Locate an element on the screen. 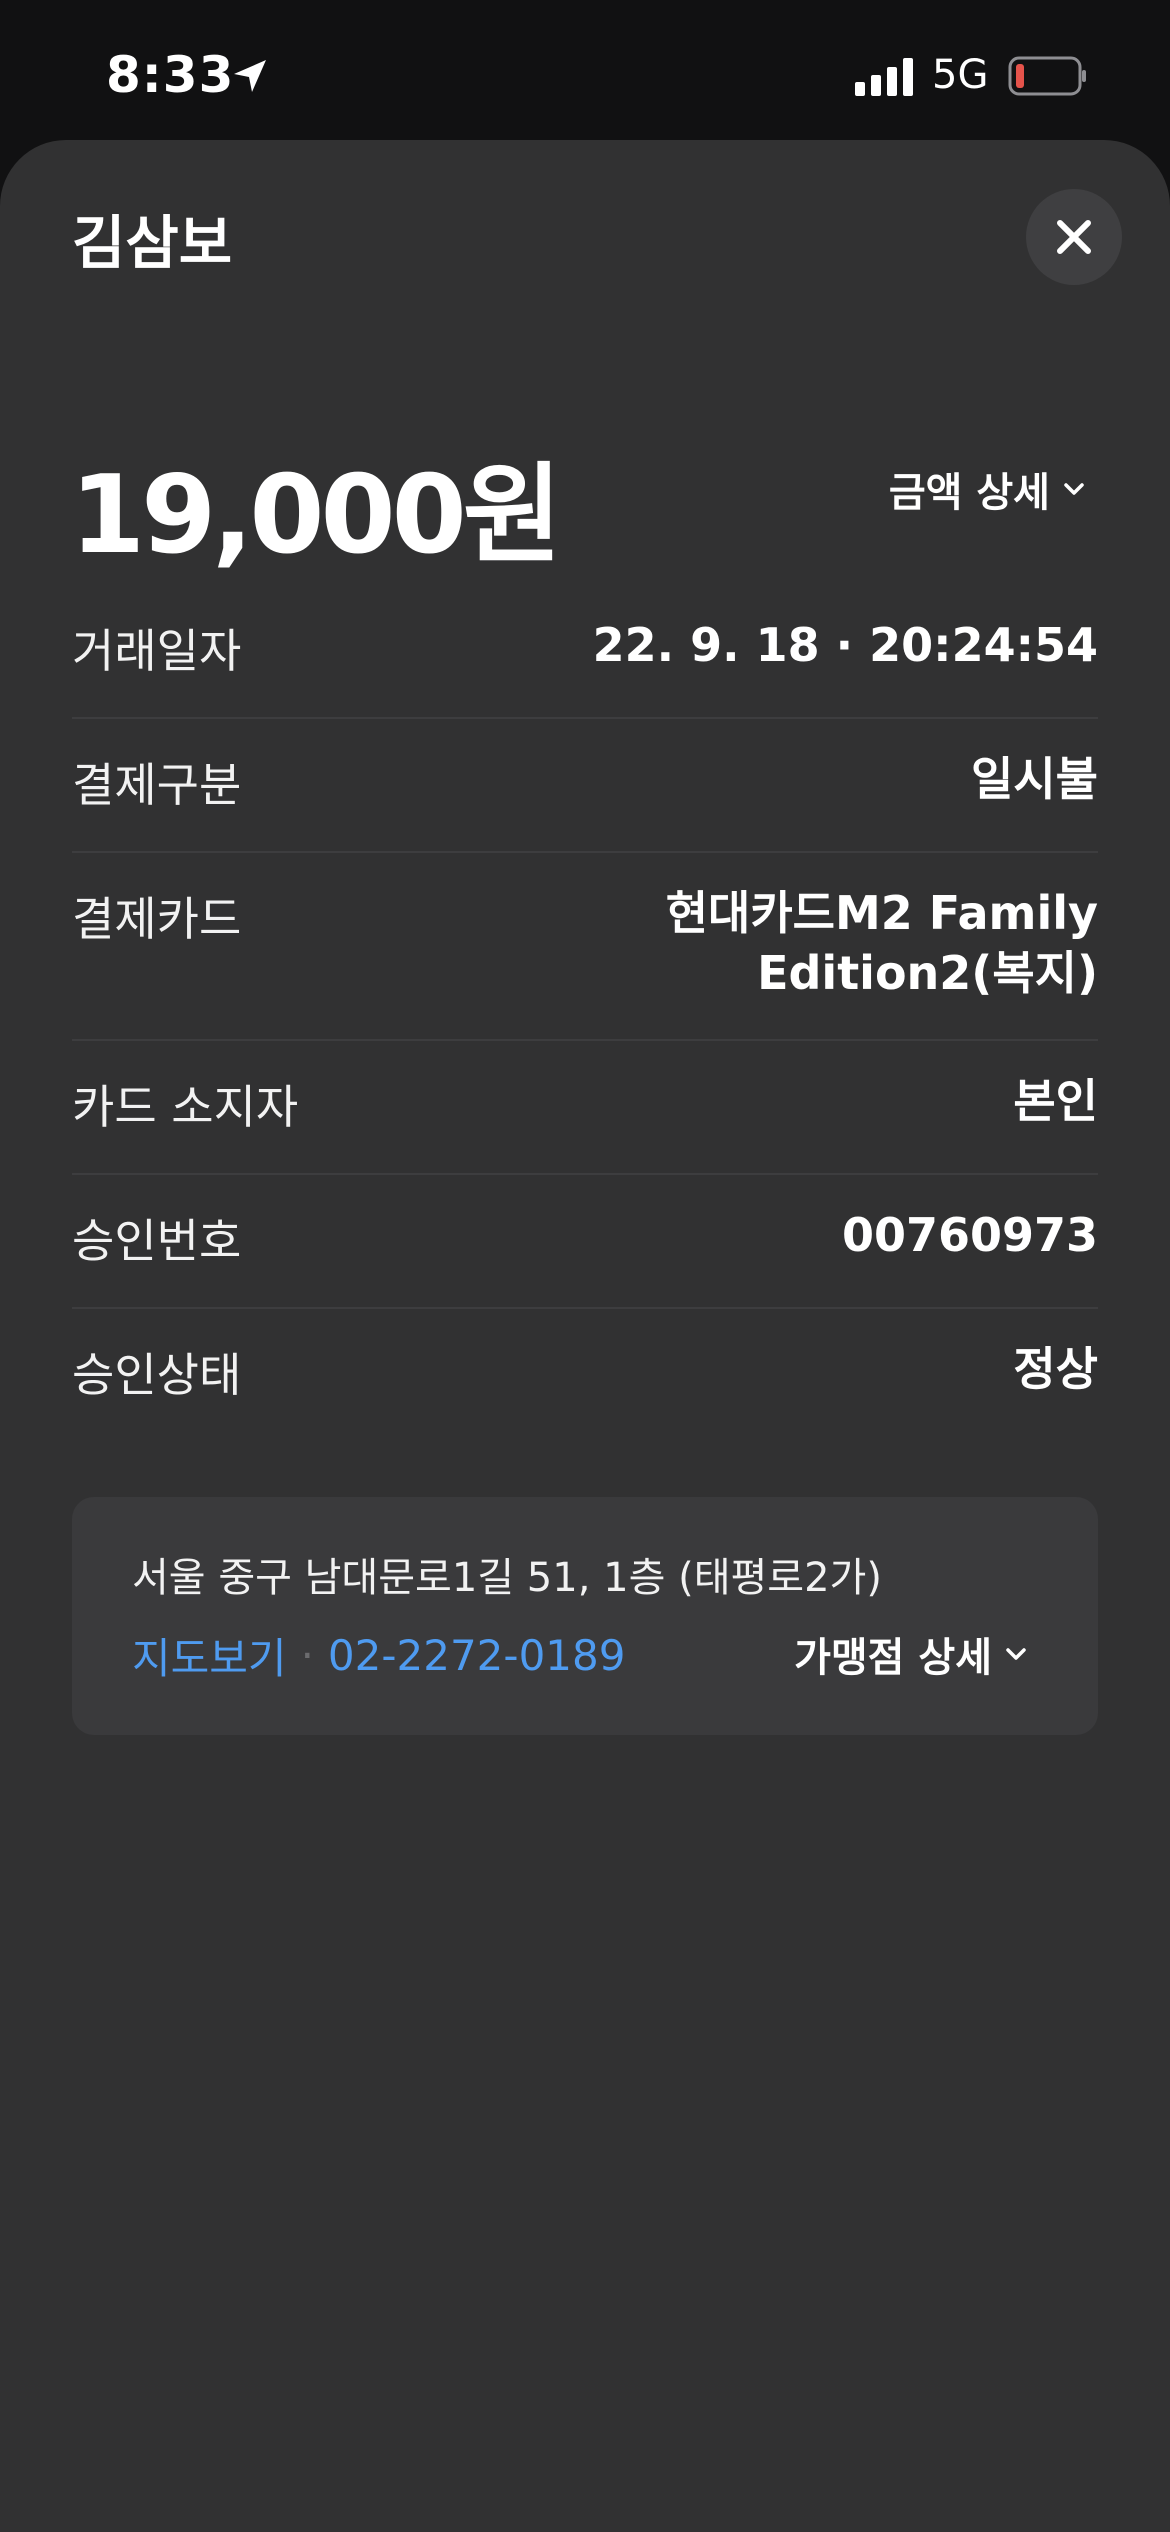 The height and width of the screenshot is (2532, 1170). amount-value: 19,000원 is located at coordinates (316, 515).